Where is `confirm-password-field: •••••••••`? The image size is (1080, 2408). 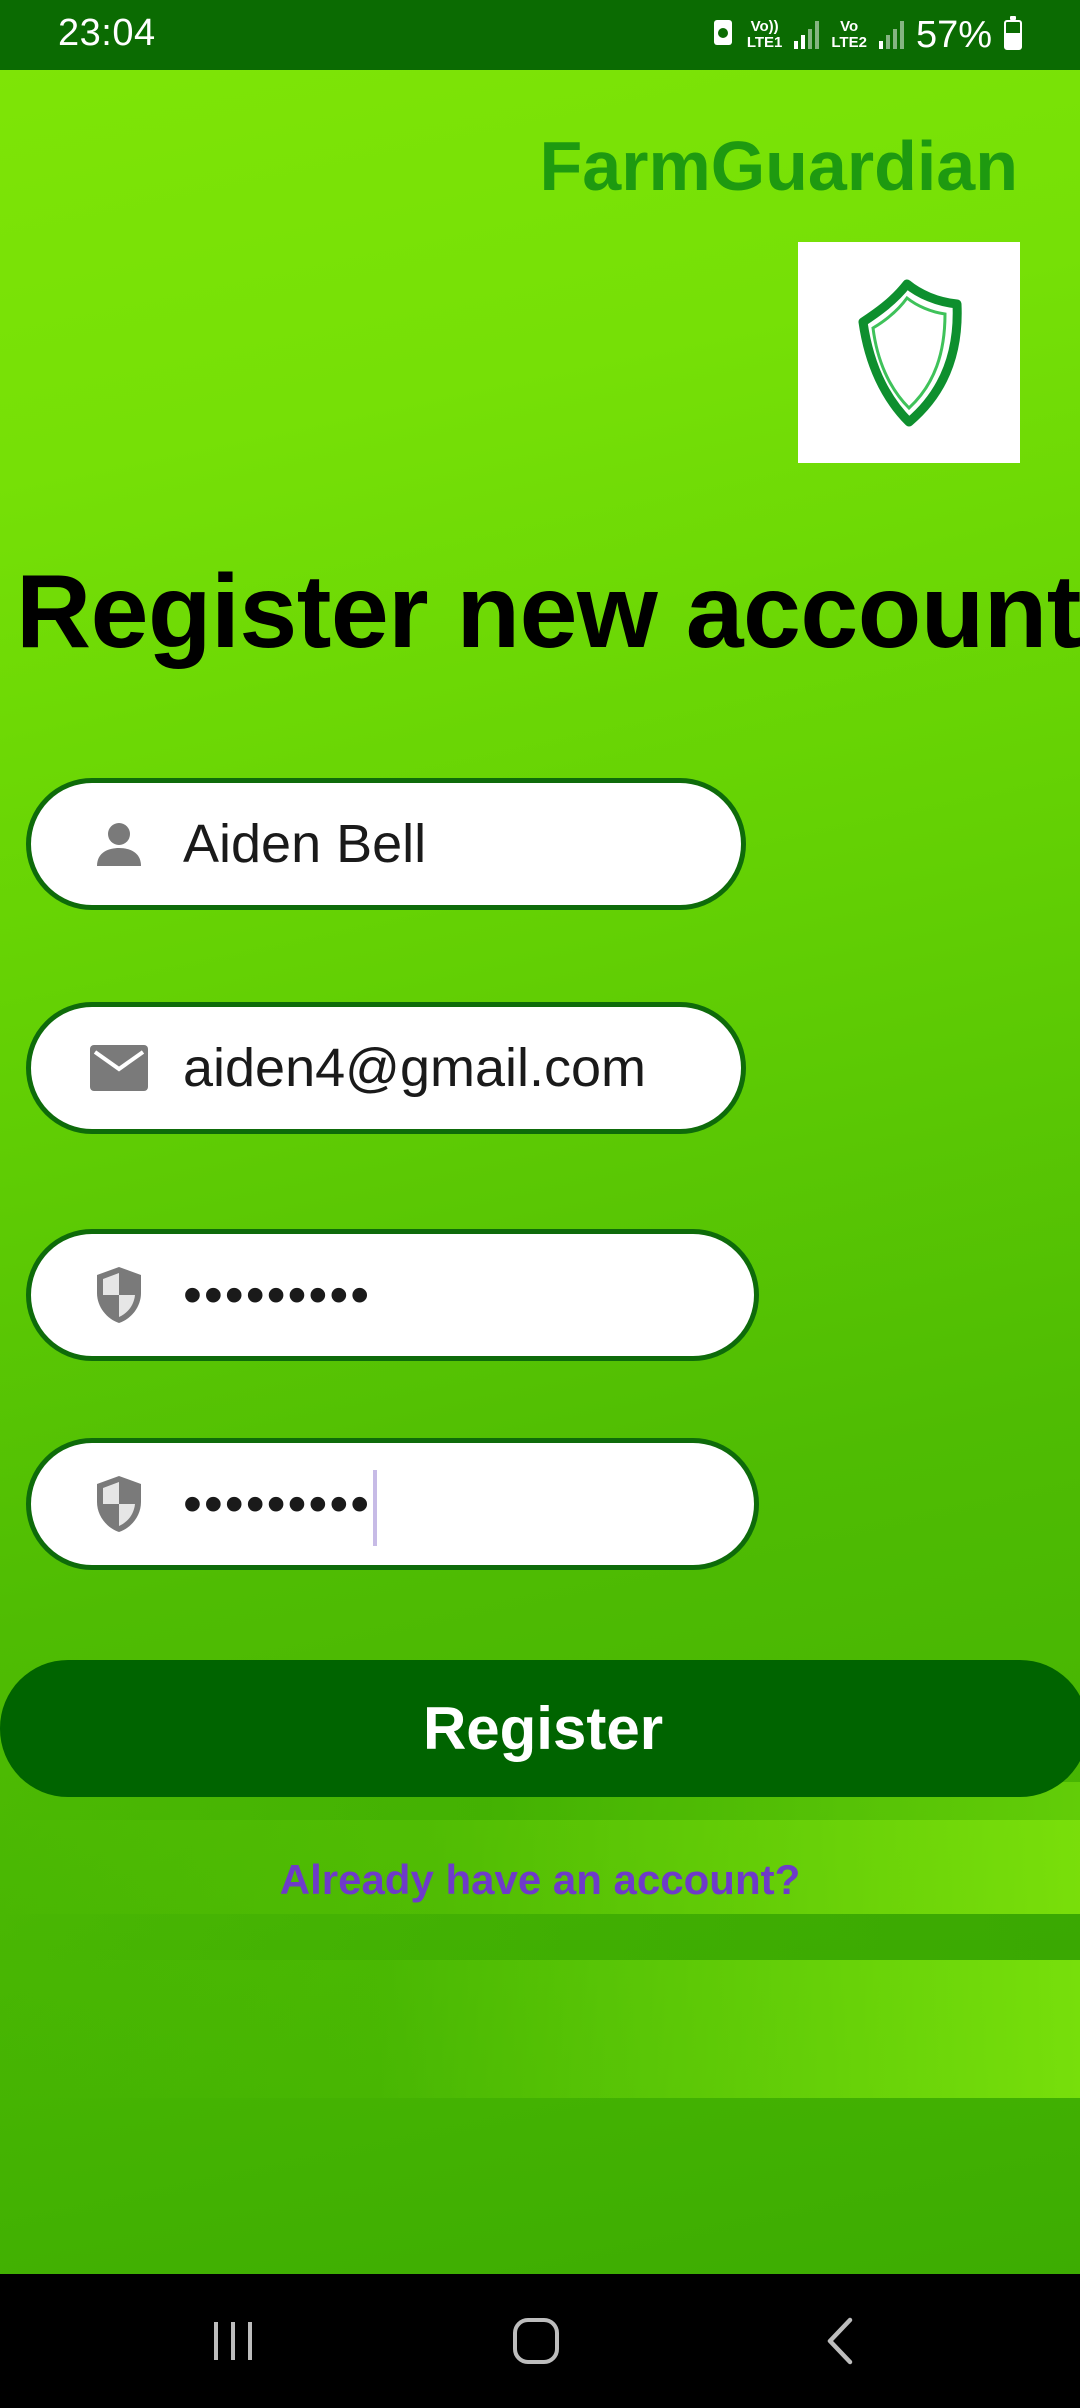
confirm-password-field: ••••••••• is located at coordinates (392, 1504).